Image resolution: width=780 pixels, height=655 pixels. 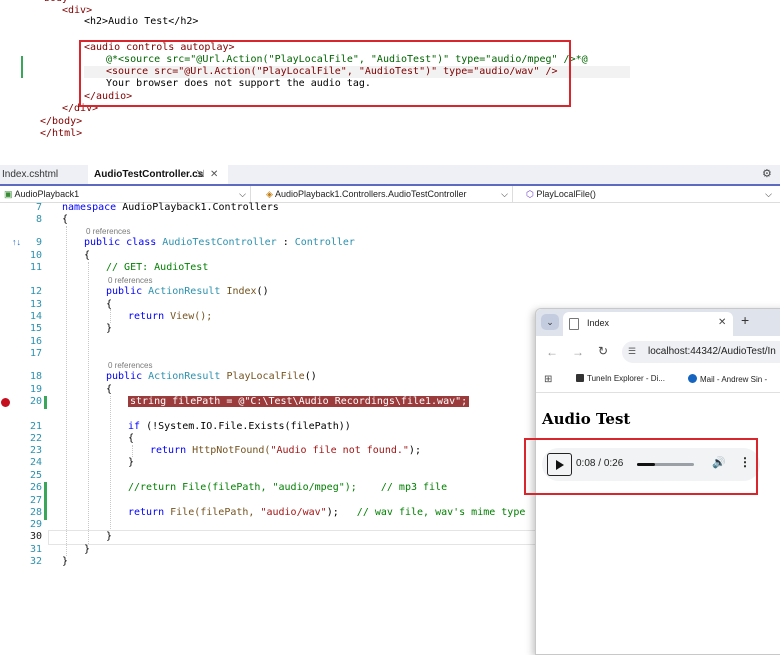 I want to click on line-number: 28, so click(x=35, y=512).